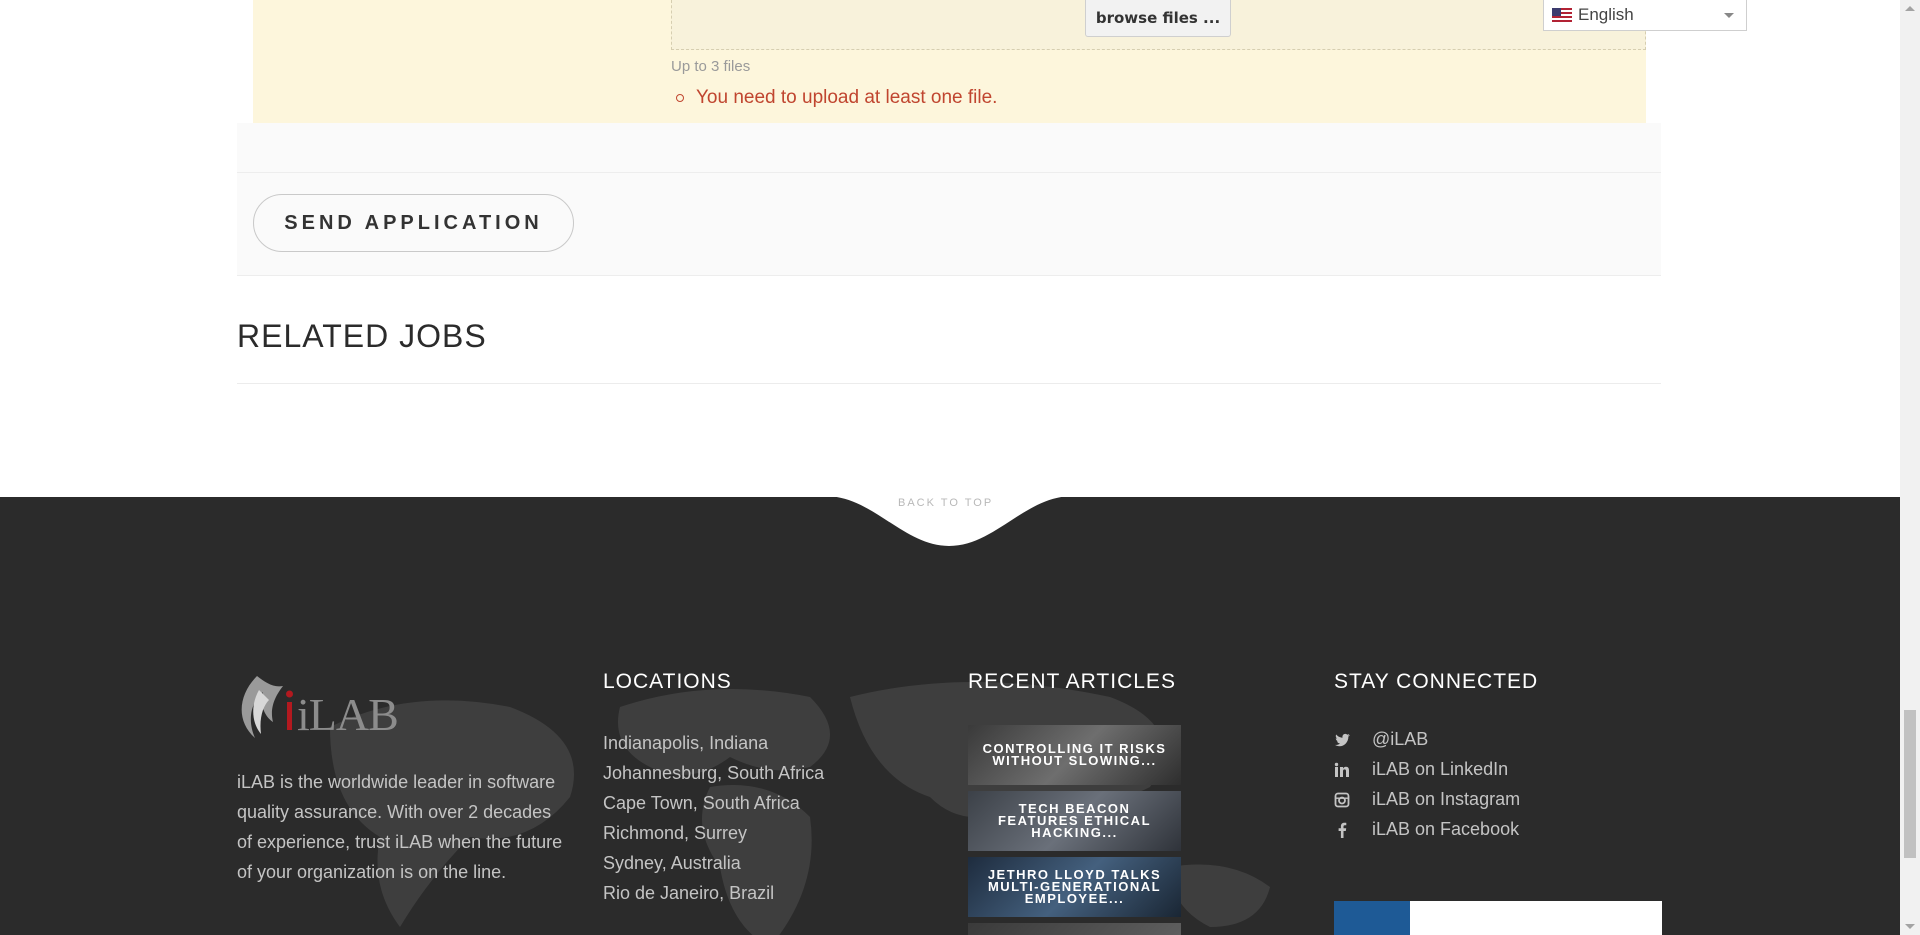 Image resolution: width=1920 pixels, height=935 pixels. I want to click on related-jobs-heading: RELATED JOBS, so click(362, 336).